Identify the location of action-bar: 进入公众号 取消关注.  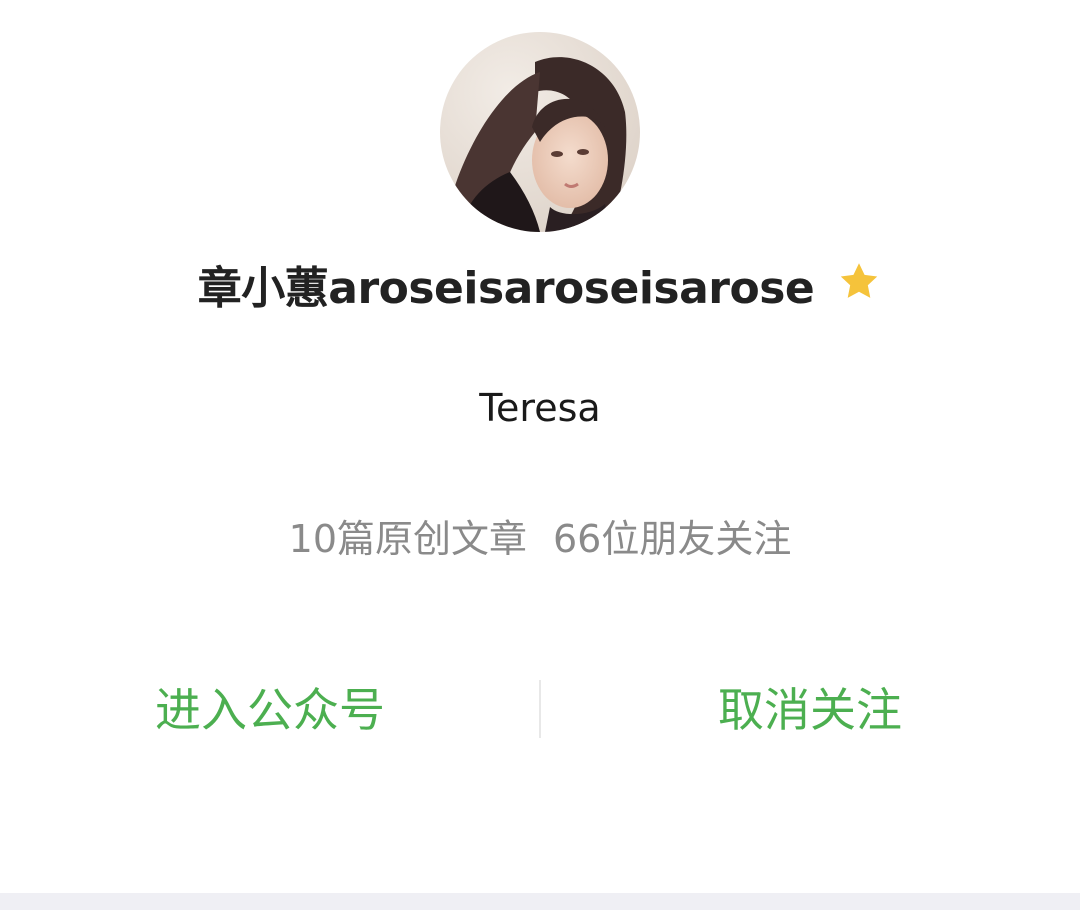
(540, 710).